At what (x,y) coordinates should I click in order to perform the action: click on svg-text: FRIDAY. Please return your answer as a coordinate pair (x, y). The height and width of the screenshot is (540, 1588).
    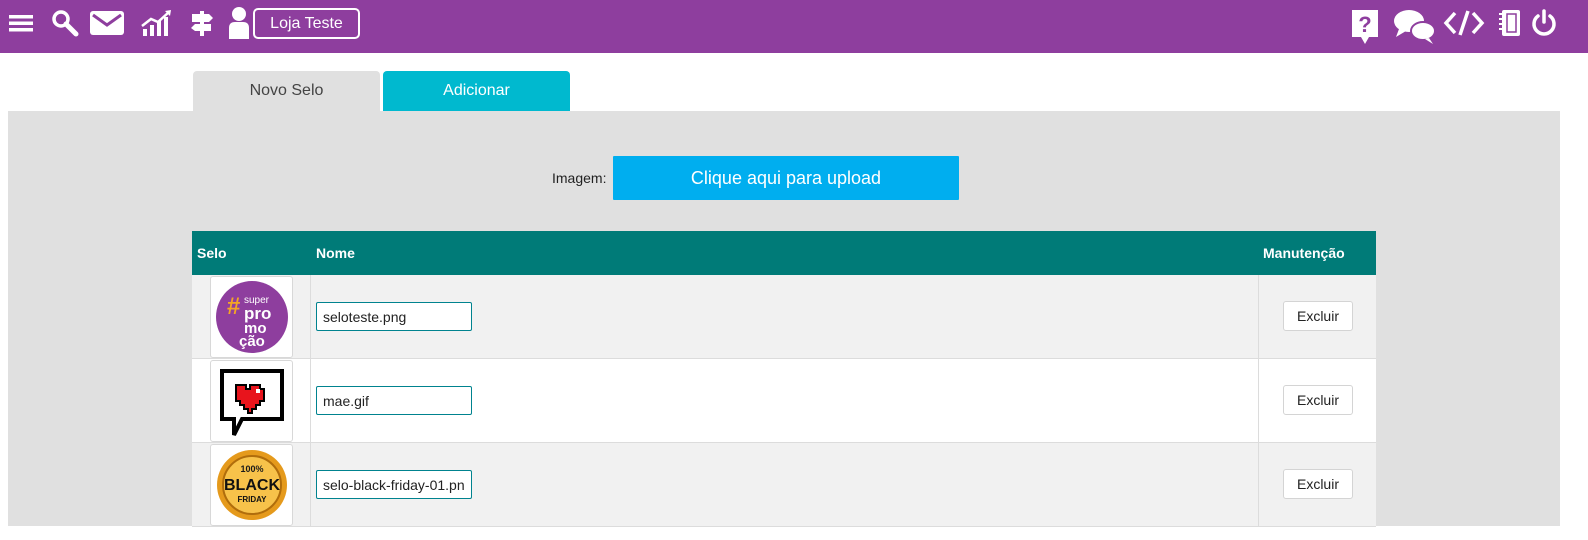
    Looking at the image, I should click on (252, 499).